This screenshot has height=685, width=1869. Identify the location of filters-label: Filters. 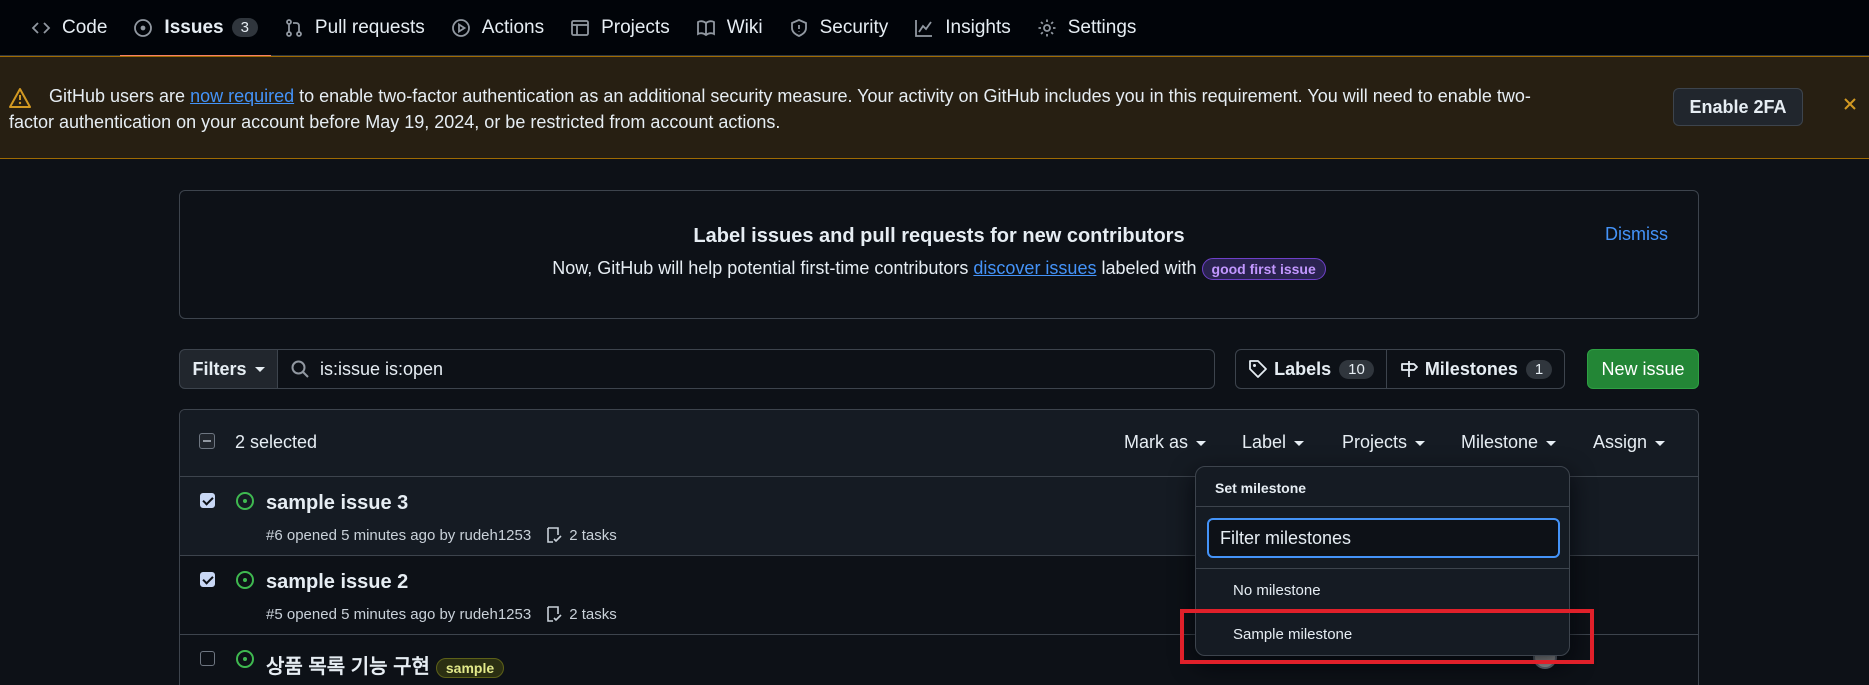
(219, 368).